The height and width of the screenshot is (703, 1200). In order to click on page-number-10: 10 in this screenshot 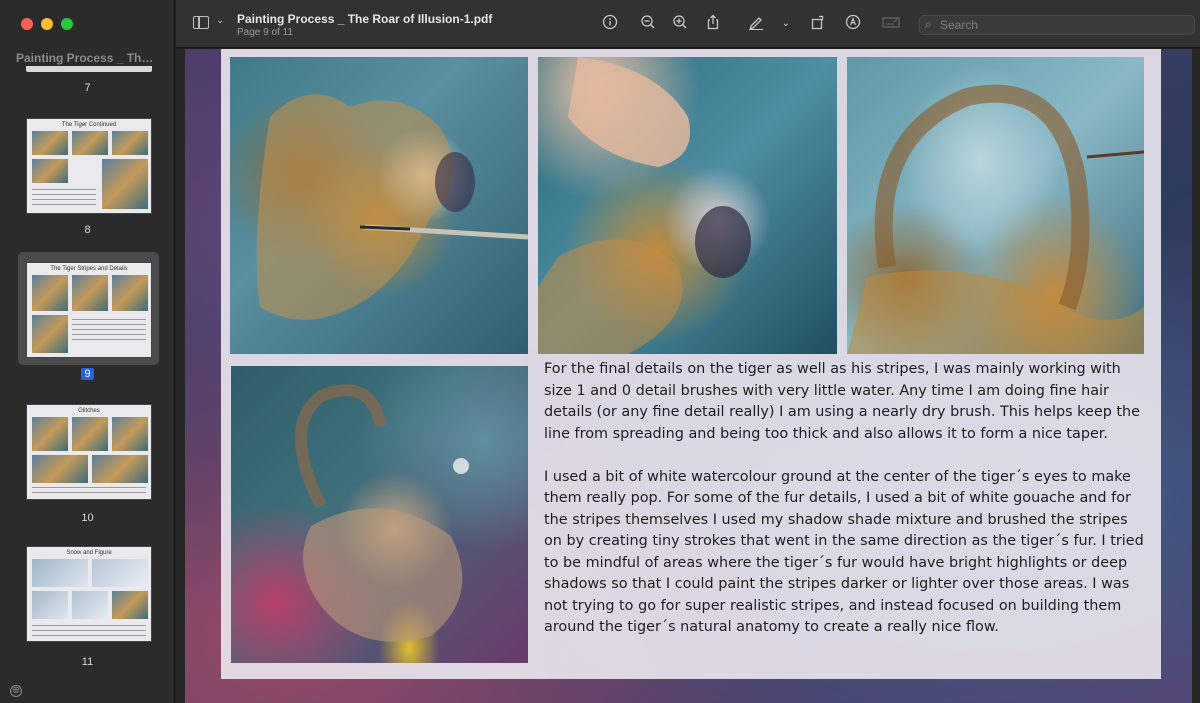, I will do `click(87, 518)`.